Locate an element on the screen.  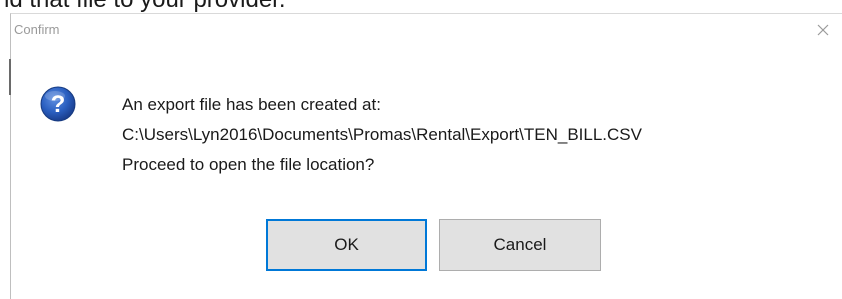
close-icon is located at coordinates (823, 30).